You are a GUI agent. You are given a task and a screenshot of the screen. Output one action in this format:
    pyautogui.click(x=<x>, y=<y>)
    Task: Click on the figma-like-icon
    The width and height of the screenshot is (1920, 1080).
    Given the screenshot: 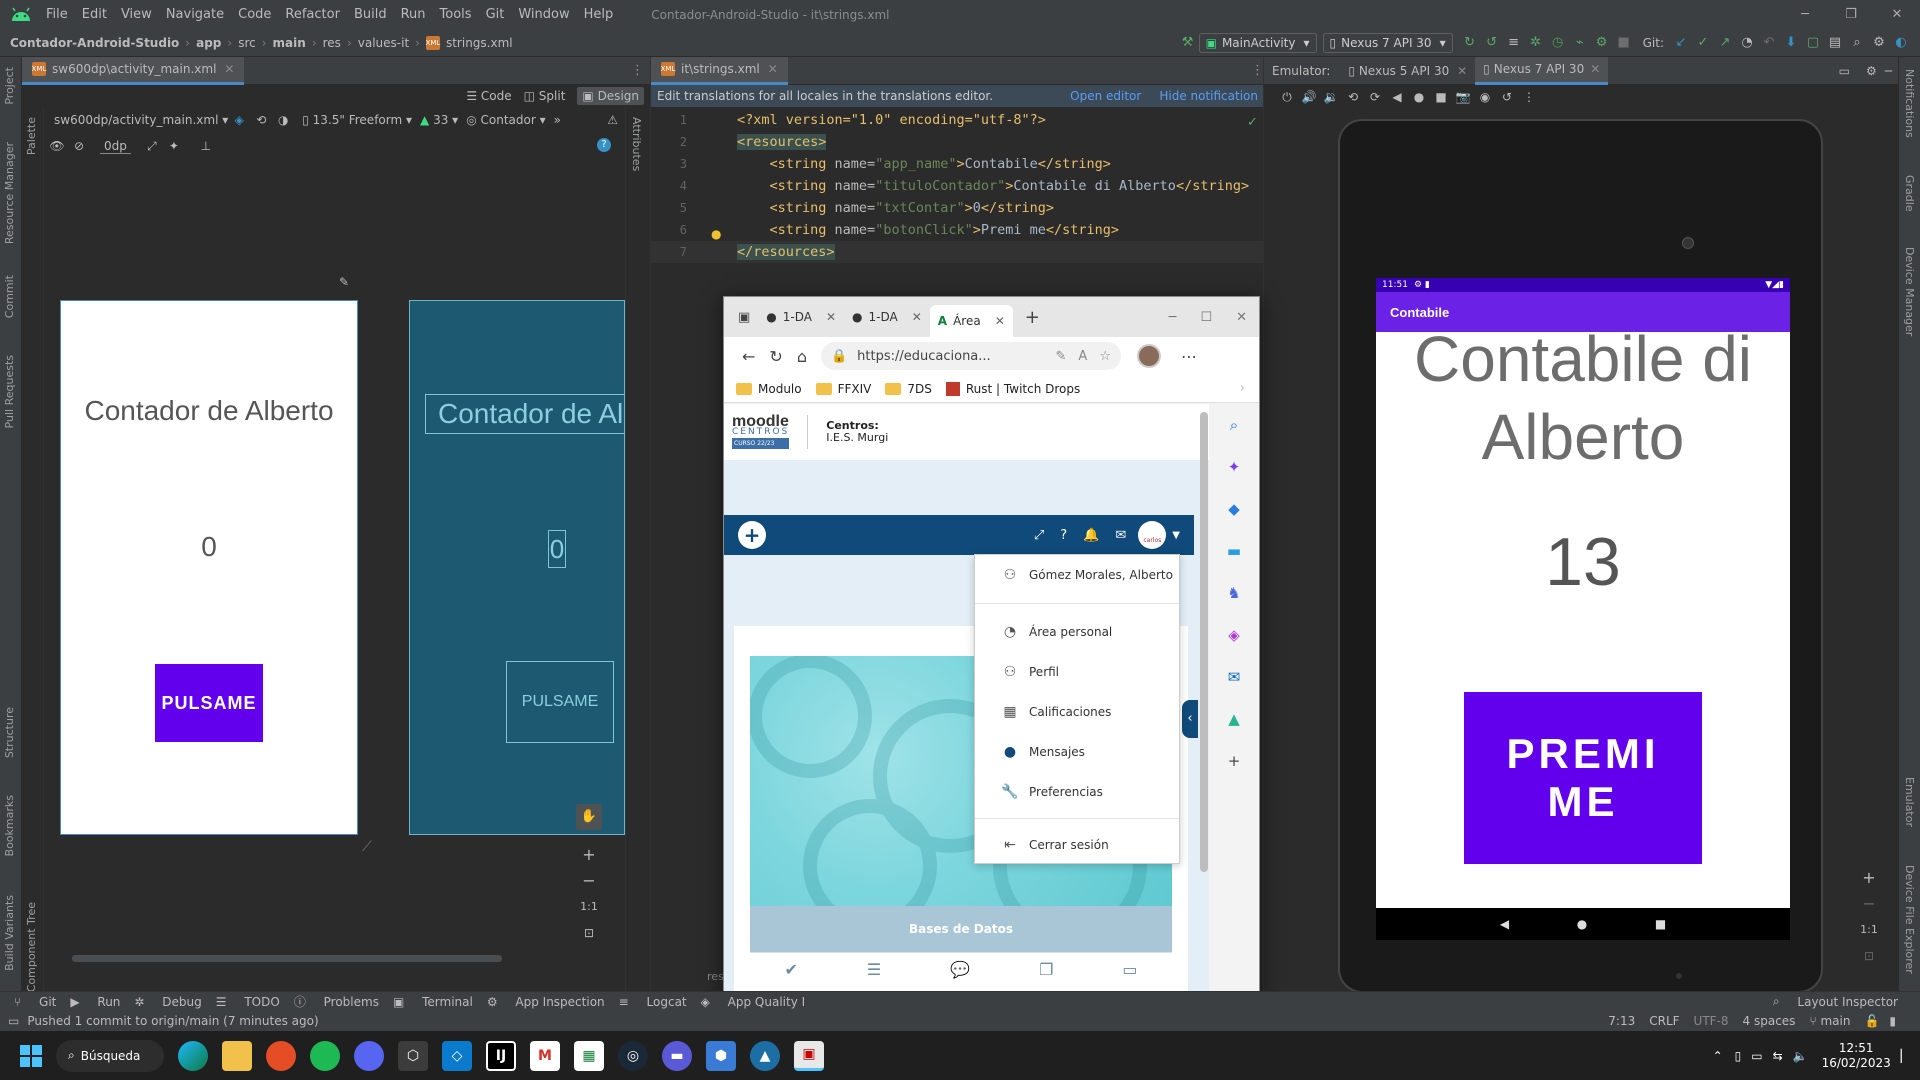 What is the action you would take?
    pyautogui.click(x=281, y=1055)
    